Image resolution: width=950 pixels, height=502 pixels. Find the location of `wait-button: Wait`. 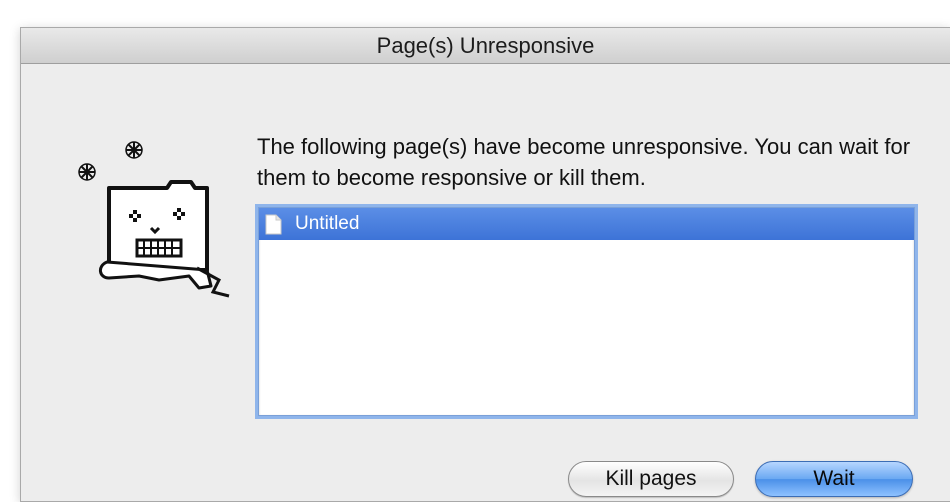

wait-button: Wait is located at coordinates (834, 479).